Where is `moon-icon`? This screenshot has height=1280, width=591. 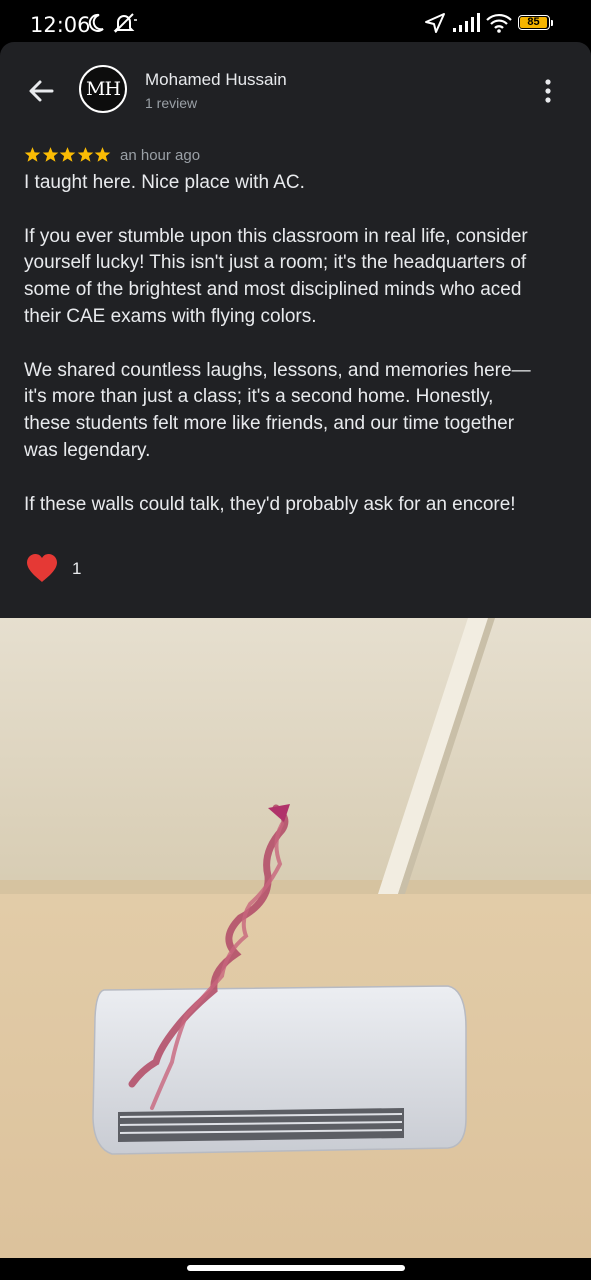
moon-icon is located at coordinates (96, 22).